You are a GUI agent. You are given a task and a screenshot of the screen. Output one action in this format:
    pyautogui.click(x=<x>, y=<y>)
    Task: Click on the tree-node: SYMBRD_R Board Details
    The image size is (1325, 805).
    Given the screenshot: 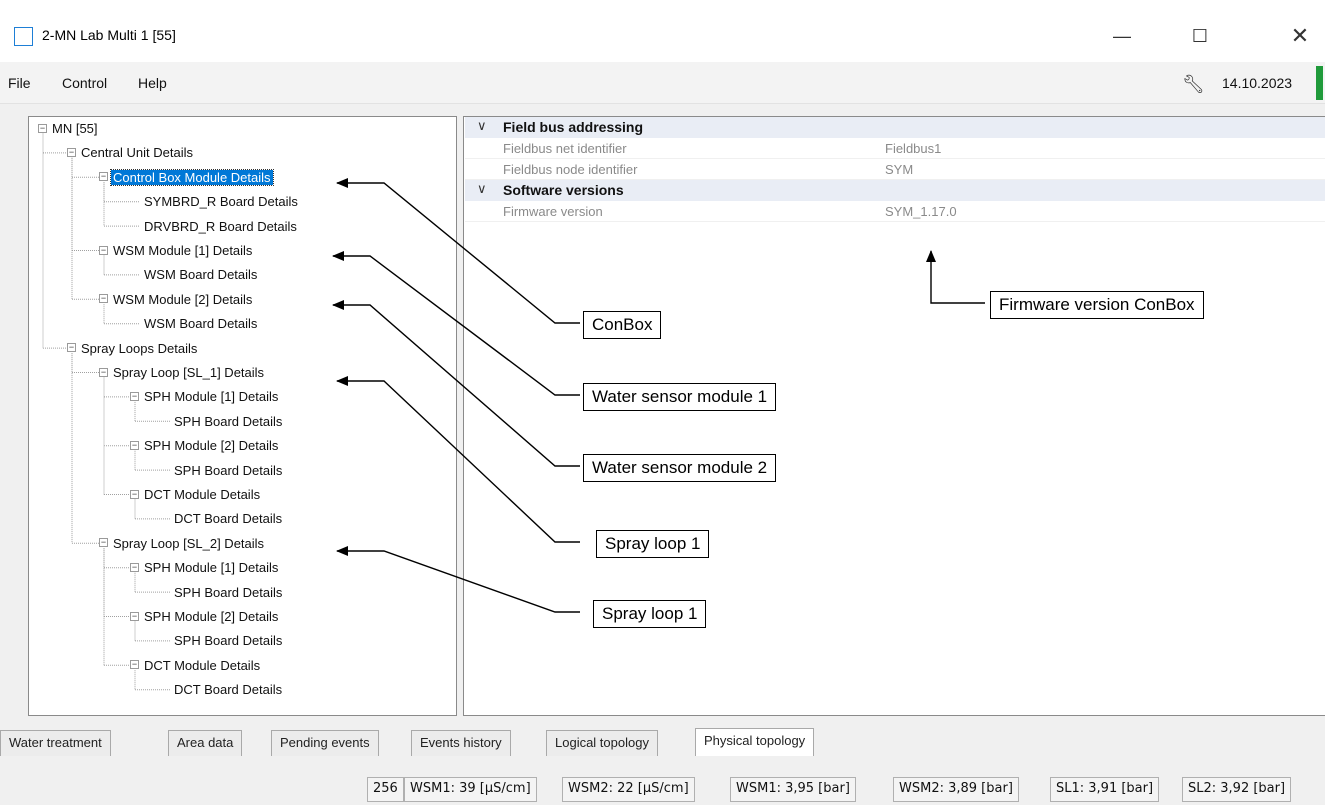 What is the action you would take?
    pyautogui.click(x=221, y=201)
    